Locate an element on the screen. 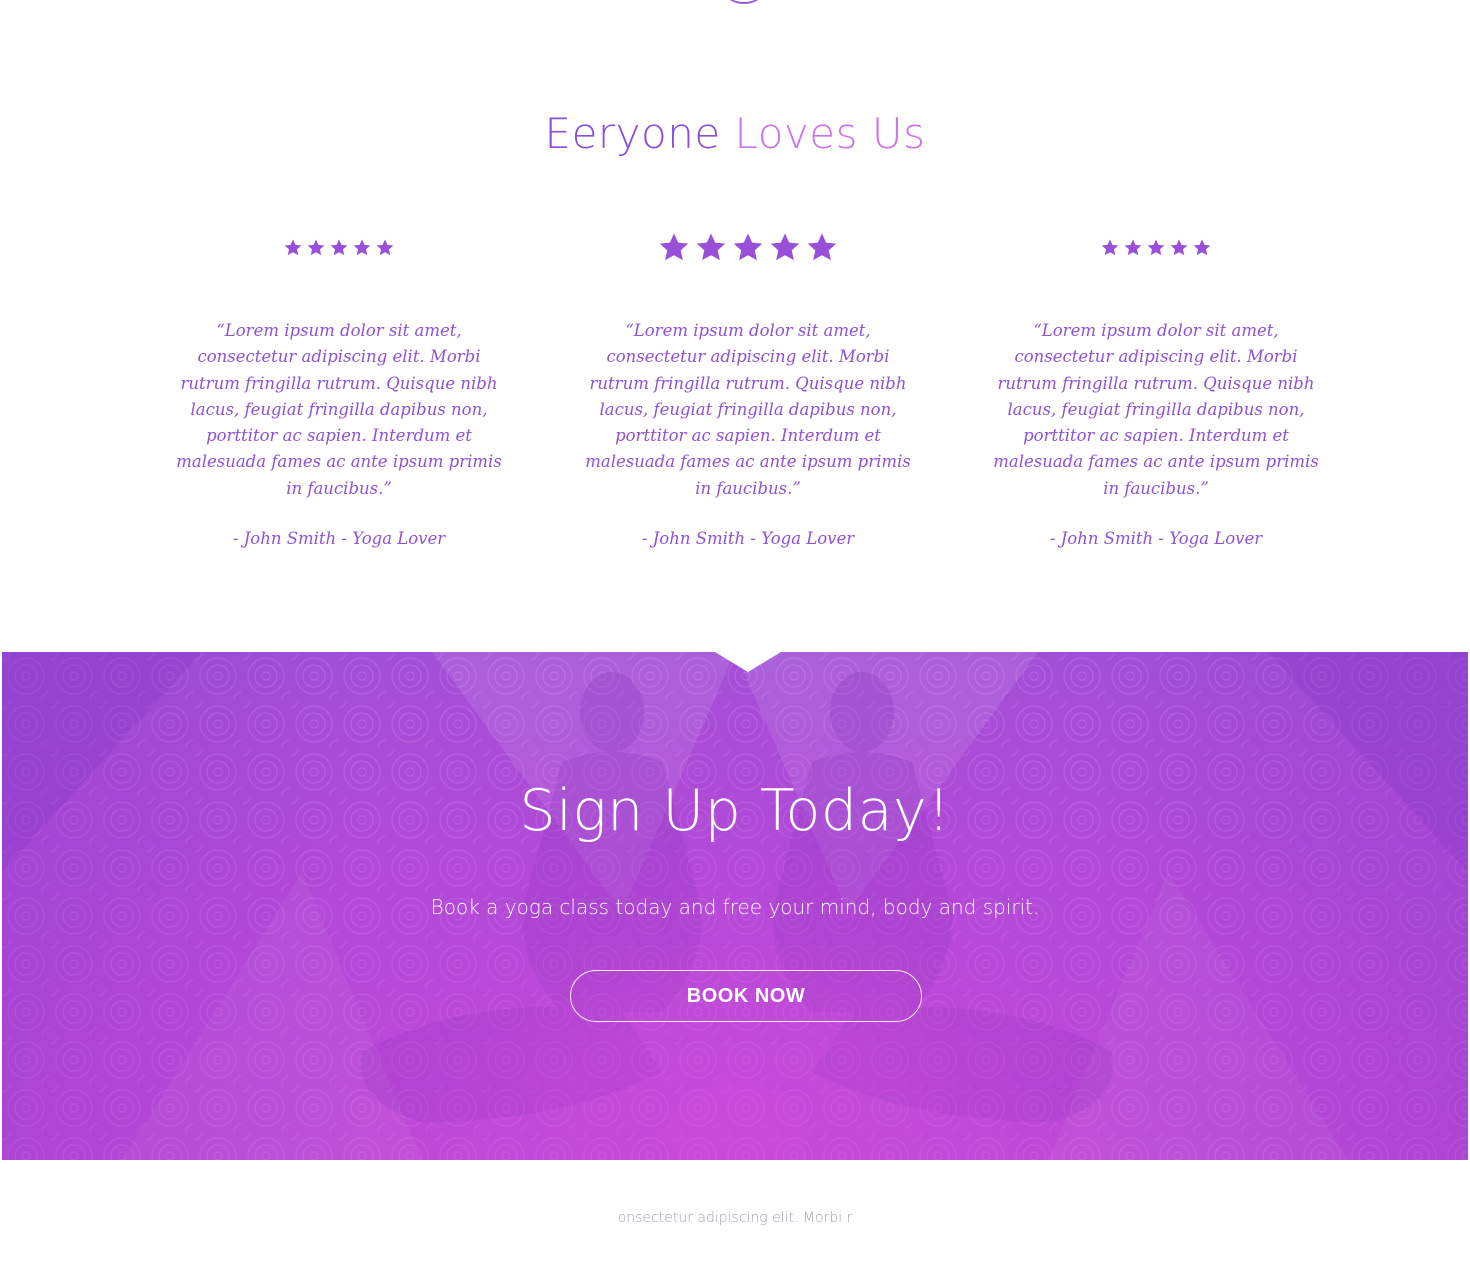  testimonials-title: Eeryone Loves Us is located at coordinates (735, 134).